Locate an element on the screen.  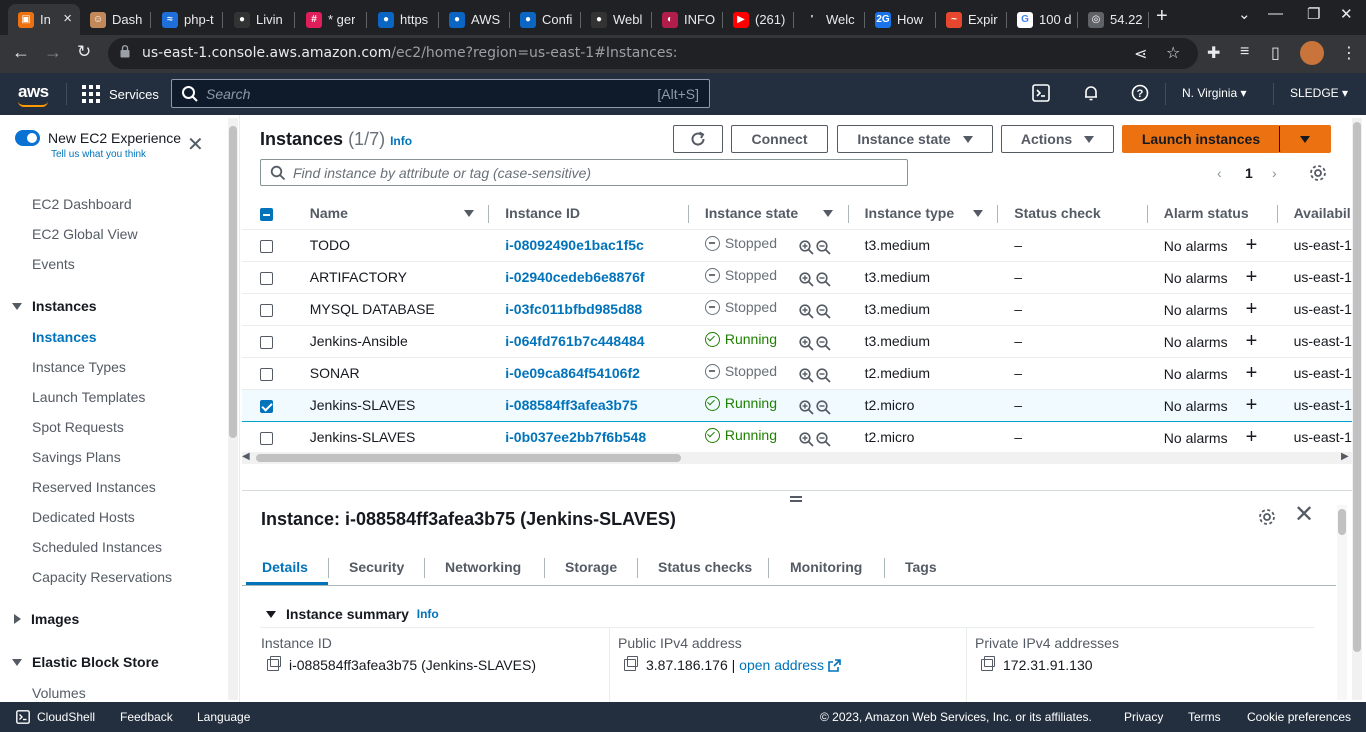
privacy-link: Privacy is located at coordinates (1143, 717).